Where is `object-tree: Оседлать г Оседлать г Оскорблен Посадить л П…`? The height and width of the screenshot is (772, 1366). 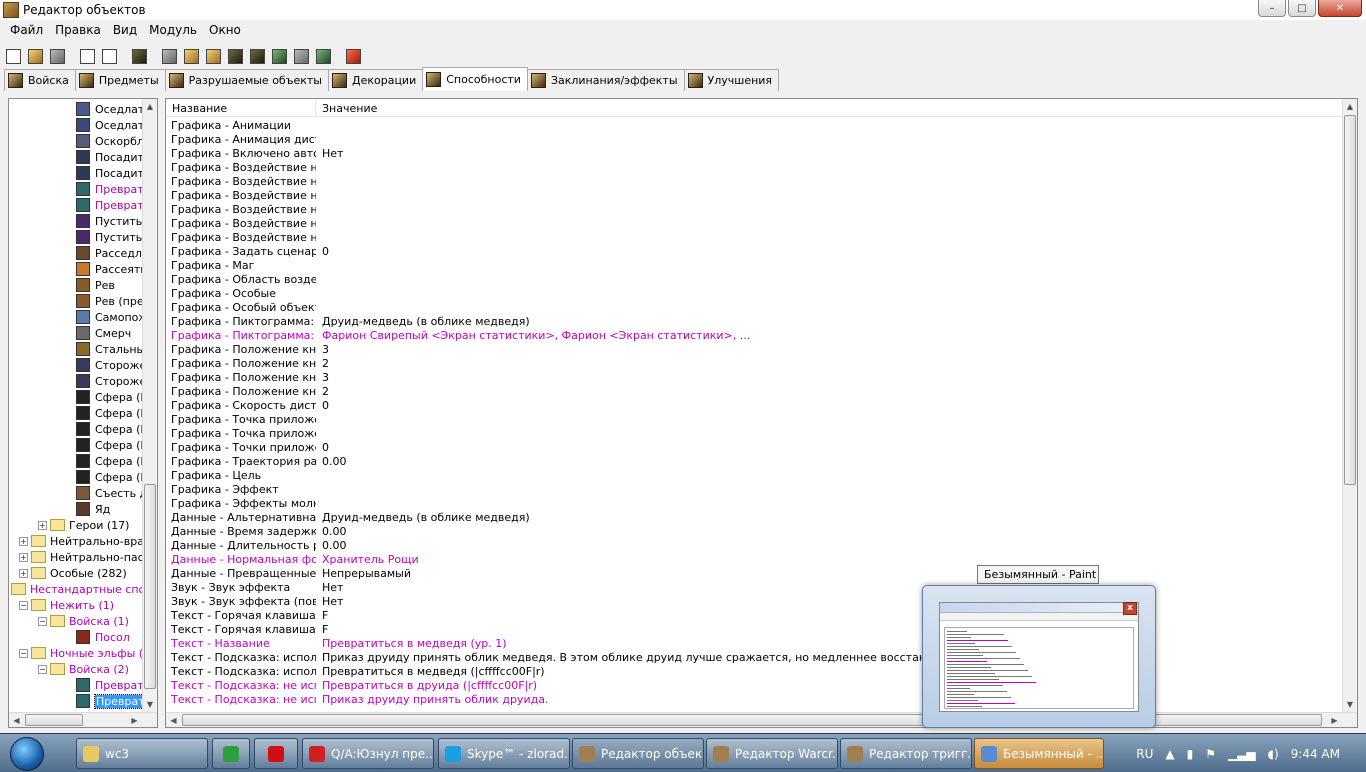 object-tree: Оседлать г Оседлать г Оскорблен Посадить л П… is located at coordinates (83, 413).